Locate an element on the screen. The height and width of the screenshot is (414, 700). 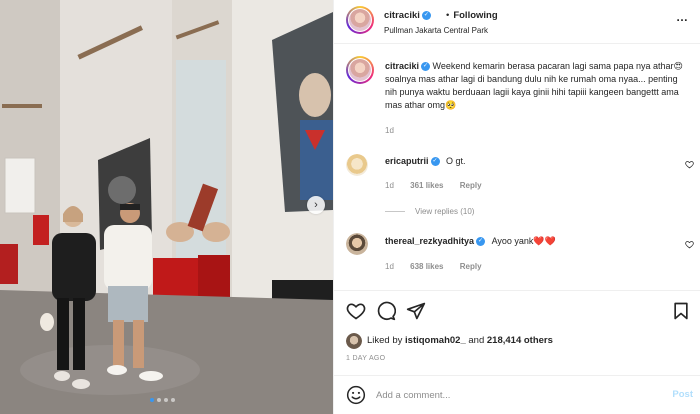
comment: ericaputrii ✓ O gt. is located at coordinates (425, 161).